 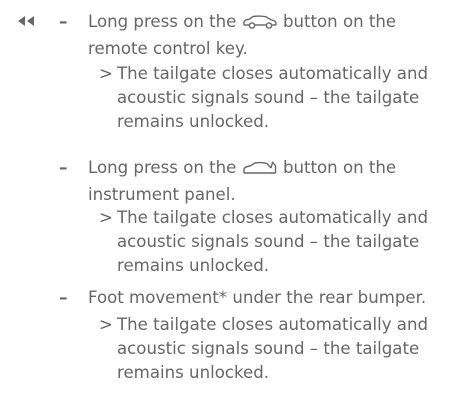 What do you see at coordinates (260, 25) in the screenshot?
I see `car-key-icon` at bounding box center [260, 25].